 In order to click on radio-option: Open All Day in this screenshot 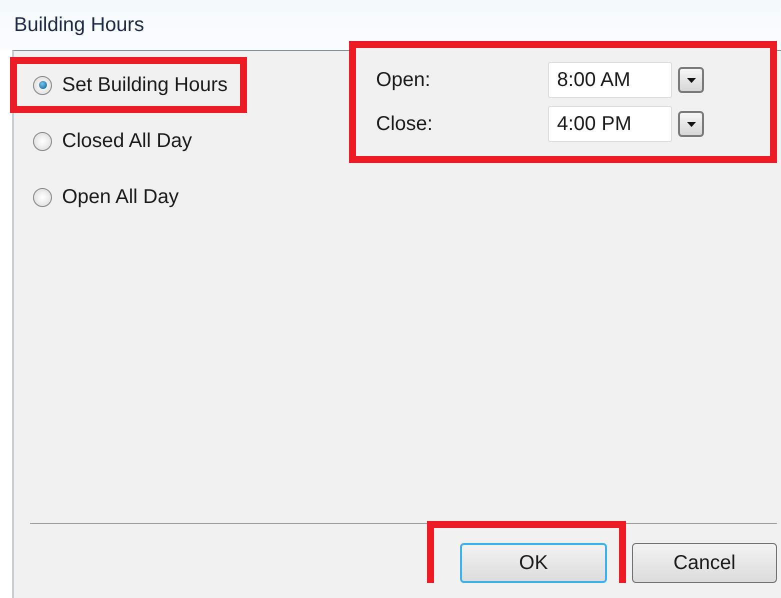, I will do `click(128, 197)`.